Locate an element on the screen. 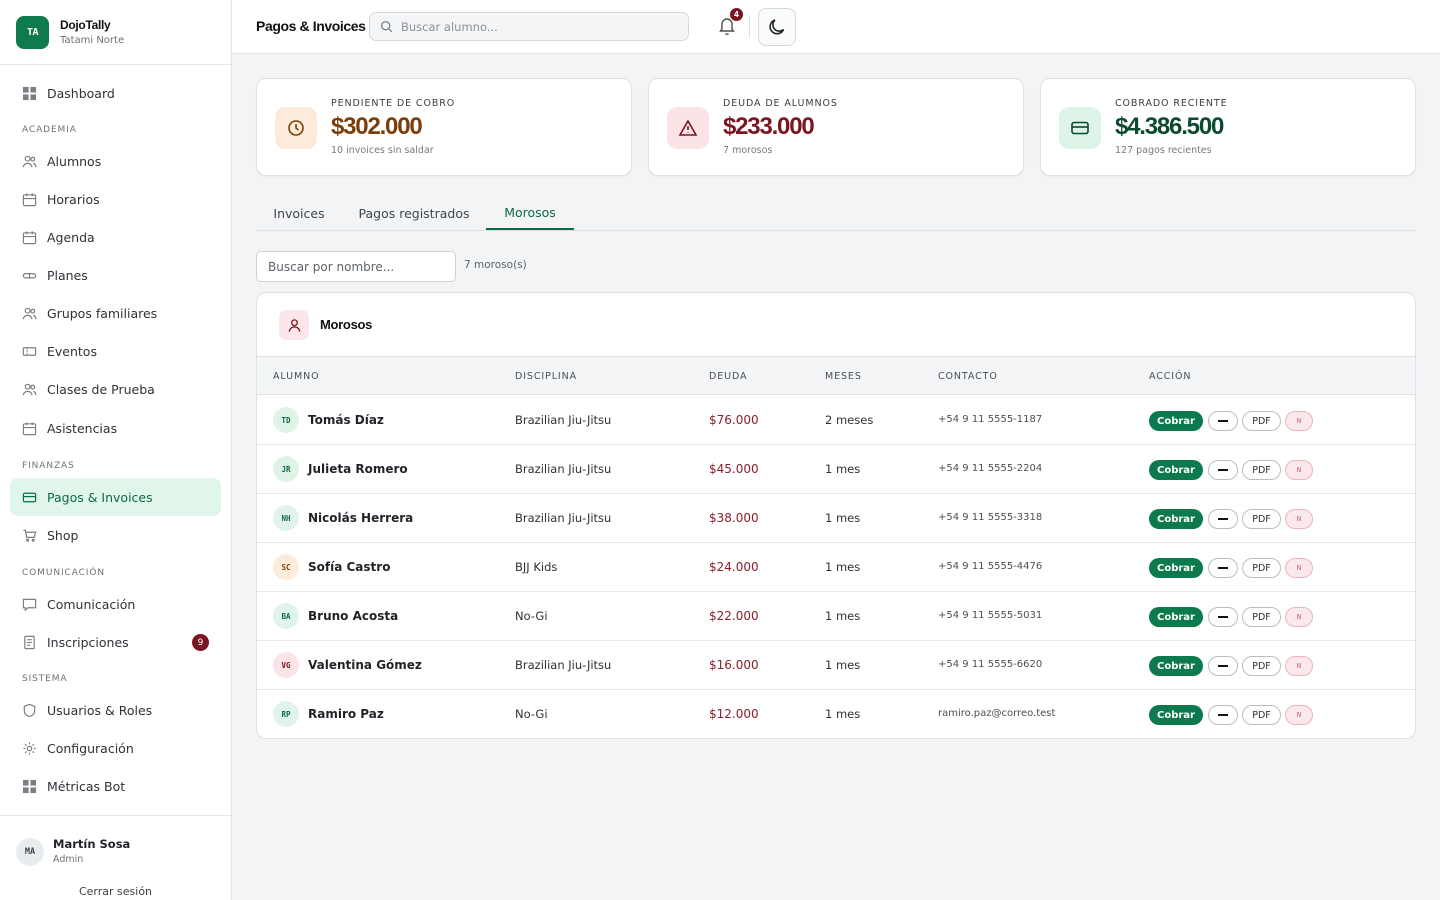 The width and height of the screenshot is (1440, 900). stat-subtext: 7 morosos is located at coordinates (748, 150).